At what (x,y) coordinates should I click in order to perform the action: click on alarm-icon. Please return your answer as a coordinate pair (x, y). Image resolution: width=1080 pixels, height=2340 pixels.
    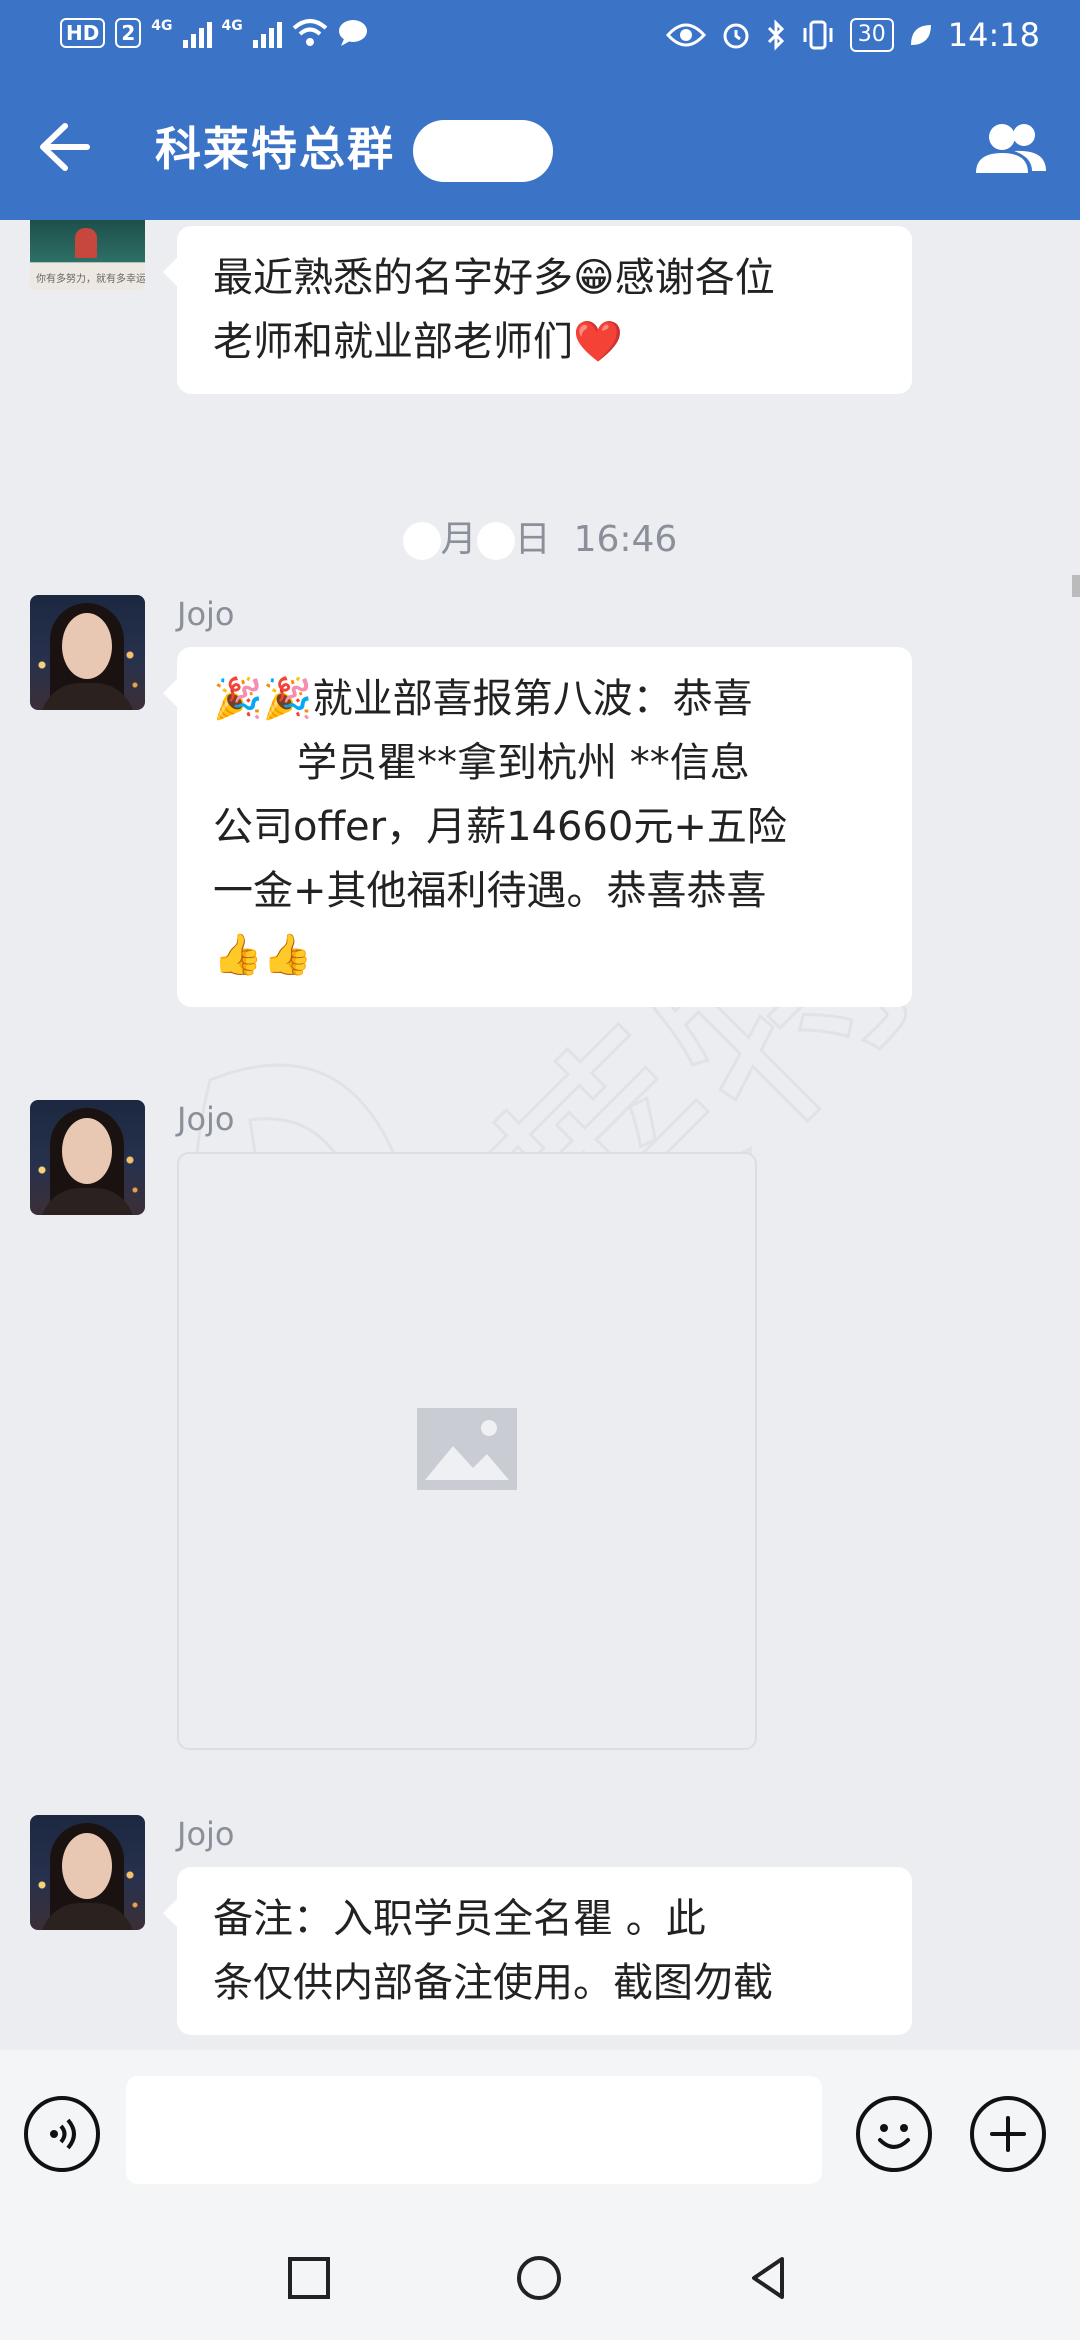
    Looking at the image, I should click on (736, 36).